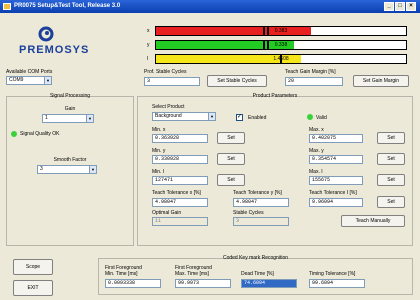 This screenshot has width=420, height=300. What do you see at coordinates (411, 6) in the screenshot?
I see `close-button: ×` at bounding box center [411, 6].